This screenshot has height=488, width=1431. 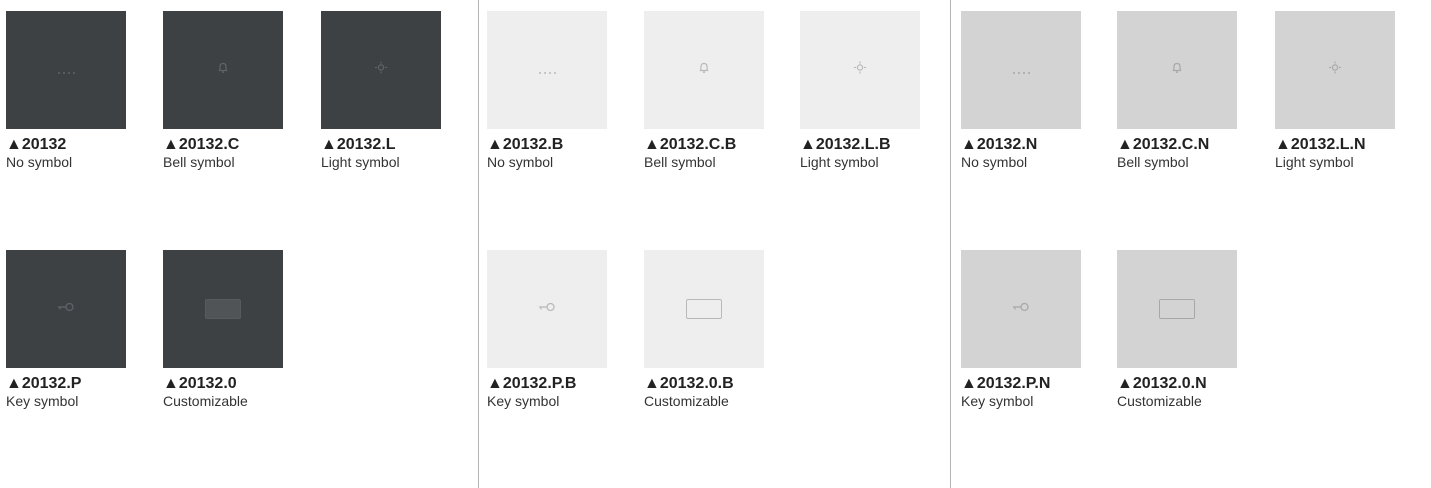 What do you see at coordinates (1162, 383) in the screenshot?
I see `product-code: ▲20132.0.N` at bounding box center [1162, 383].